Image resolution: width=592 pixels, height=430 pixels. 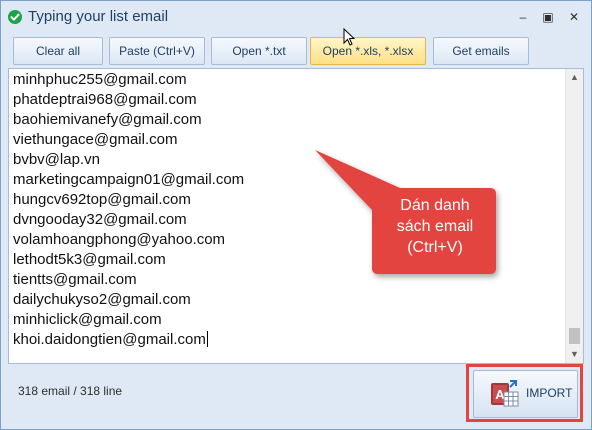 I want to click on callout-text: Dán danh sách email (Ctrl+V), so click(x=435, y=226).